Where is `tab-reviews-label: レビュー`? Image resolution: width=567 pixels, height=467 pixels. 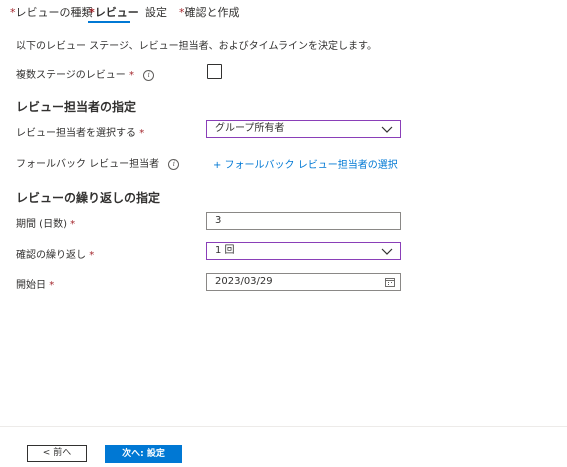
tab-reviews-label: レビュー is located at coordinates (116, 12).